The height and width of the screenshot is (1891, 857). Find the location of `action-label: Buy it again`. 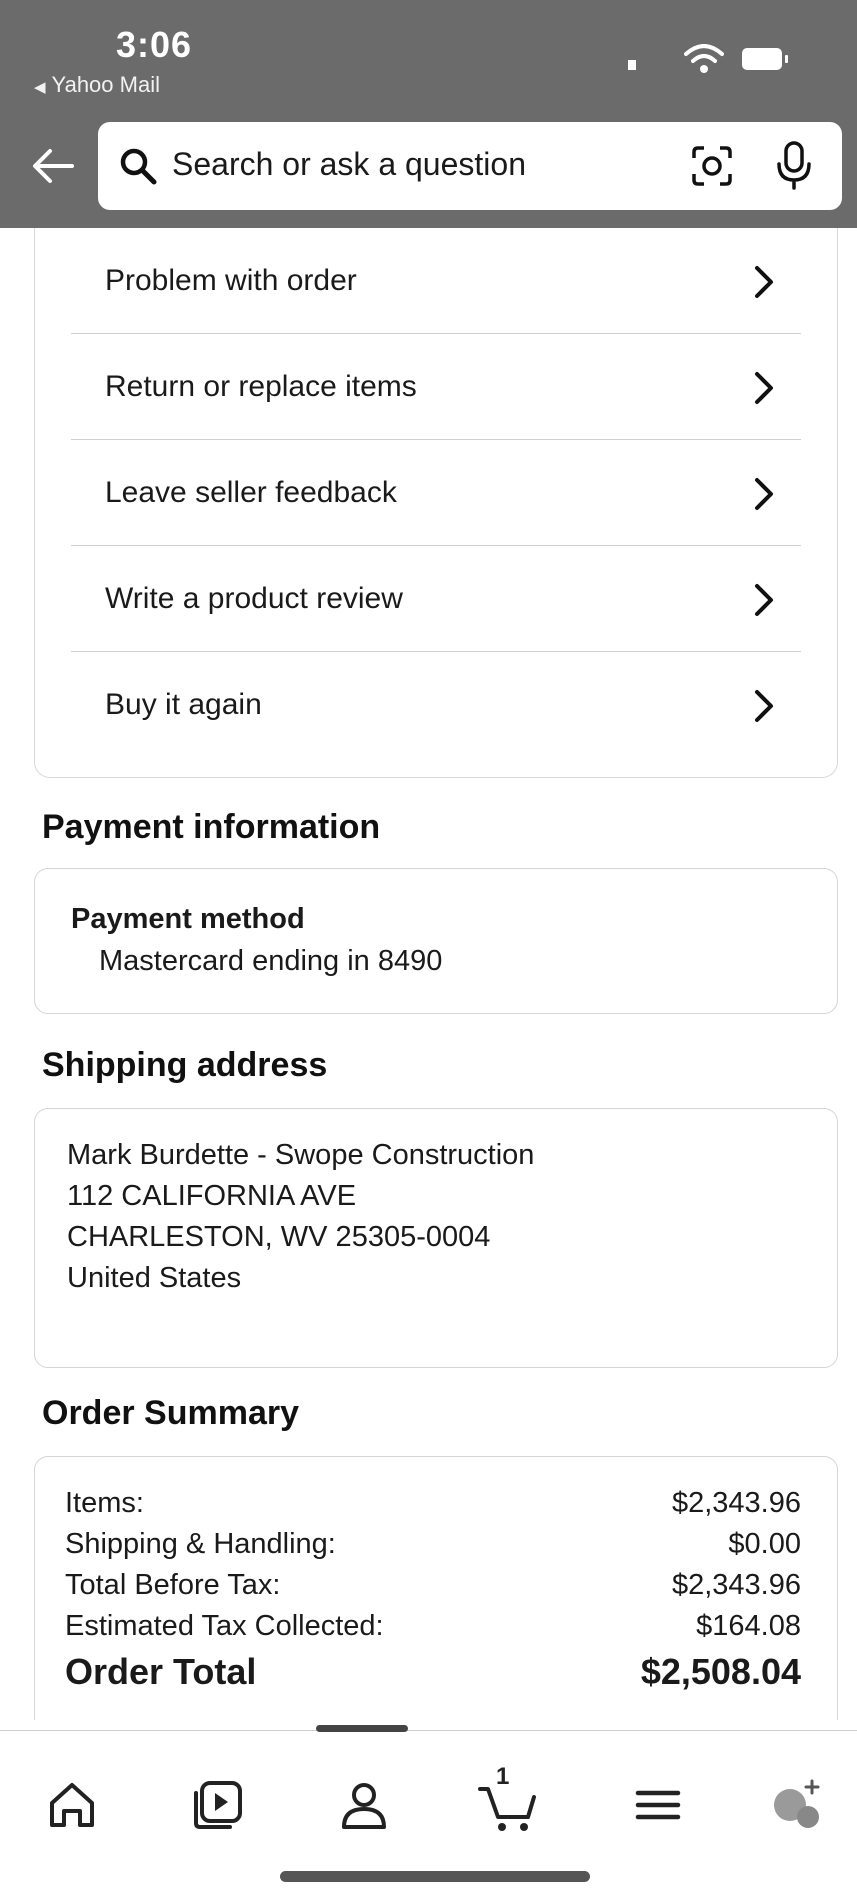

action-label: Buy it again is located at coordinates (183, 704).